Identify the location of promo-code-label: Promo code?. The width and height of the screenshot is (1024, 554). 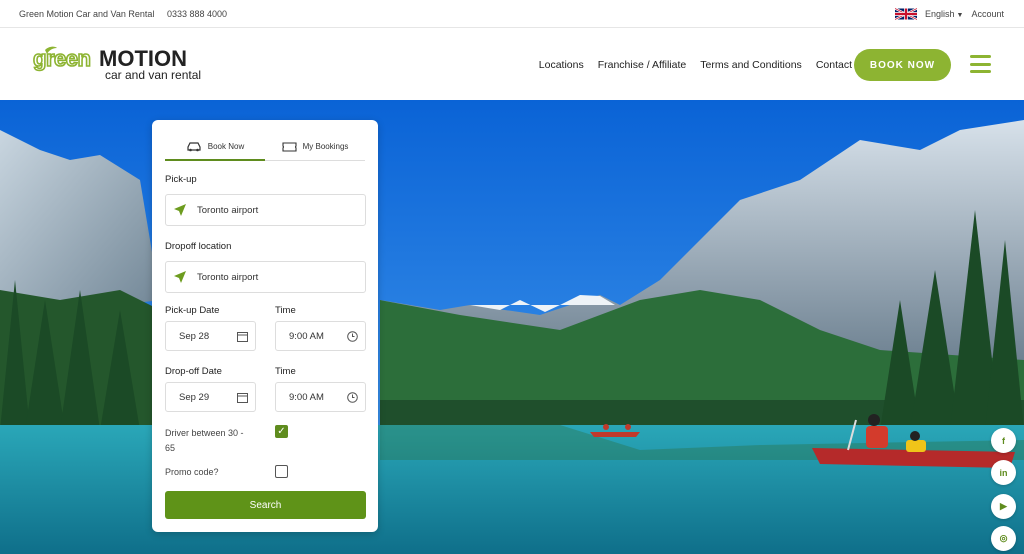
(192, 472).